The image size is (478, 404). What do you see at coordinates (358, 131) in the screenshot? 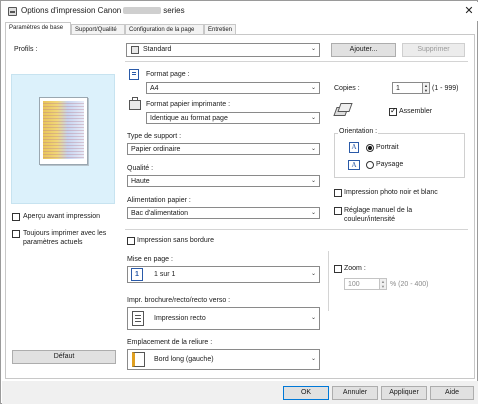
I see `orientation-label: Orientation :` at bounding box center [358, 131].